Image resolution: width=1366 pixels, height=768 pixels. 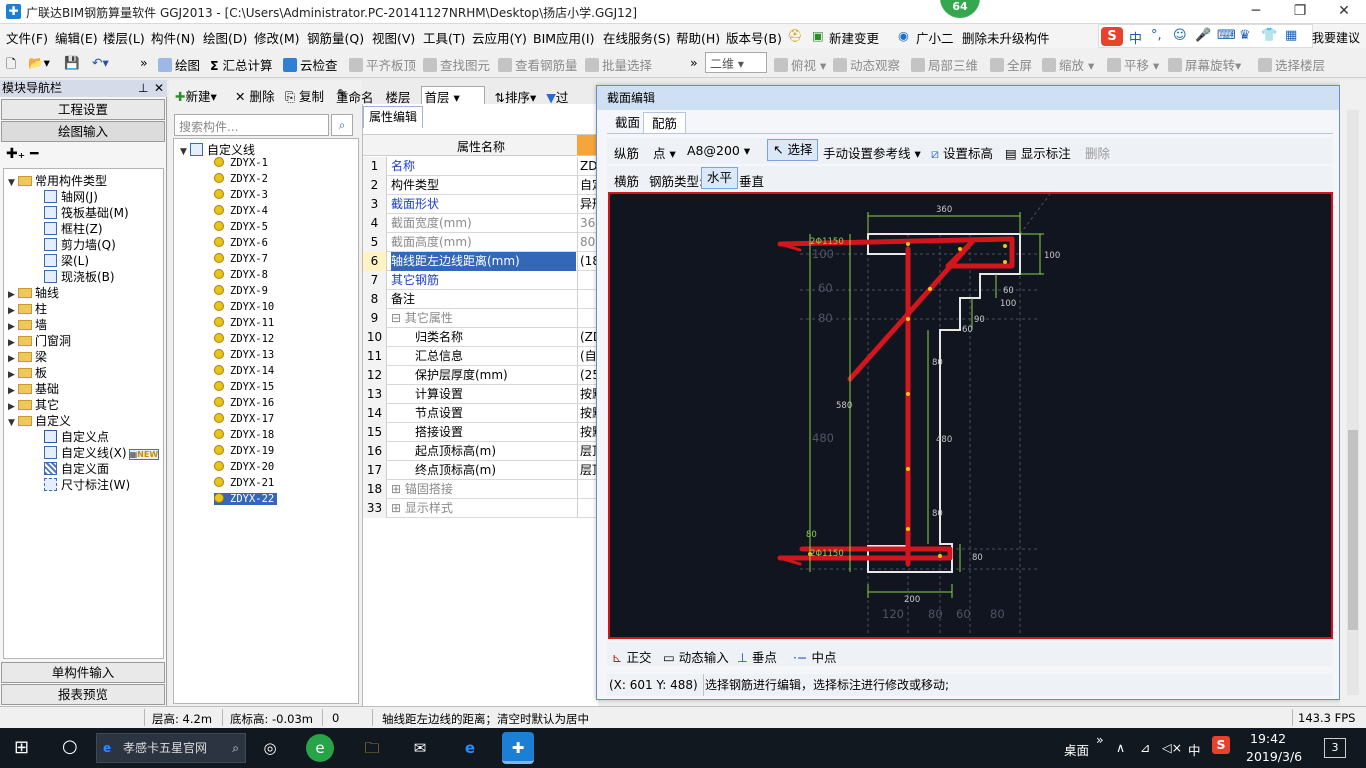 I want to click on midpoint-snap-button: ·− 中点, so click(x=814, y=656).